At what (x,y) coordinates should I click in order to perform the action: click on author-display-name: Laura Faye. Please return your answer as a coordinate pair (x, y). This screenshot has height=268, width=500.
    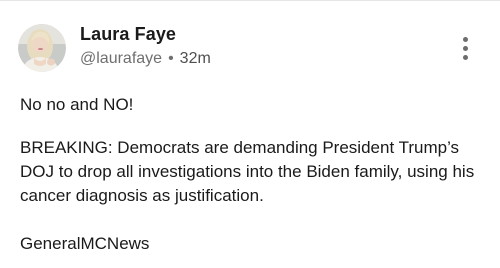
    Looking at the image, I should click on (128, 34).